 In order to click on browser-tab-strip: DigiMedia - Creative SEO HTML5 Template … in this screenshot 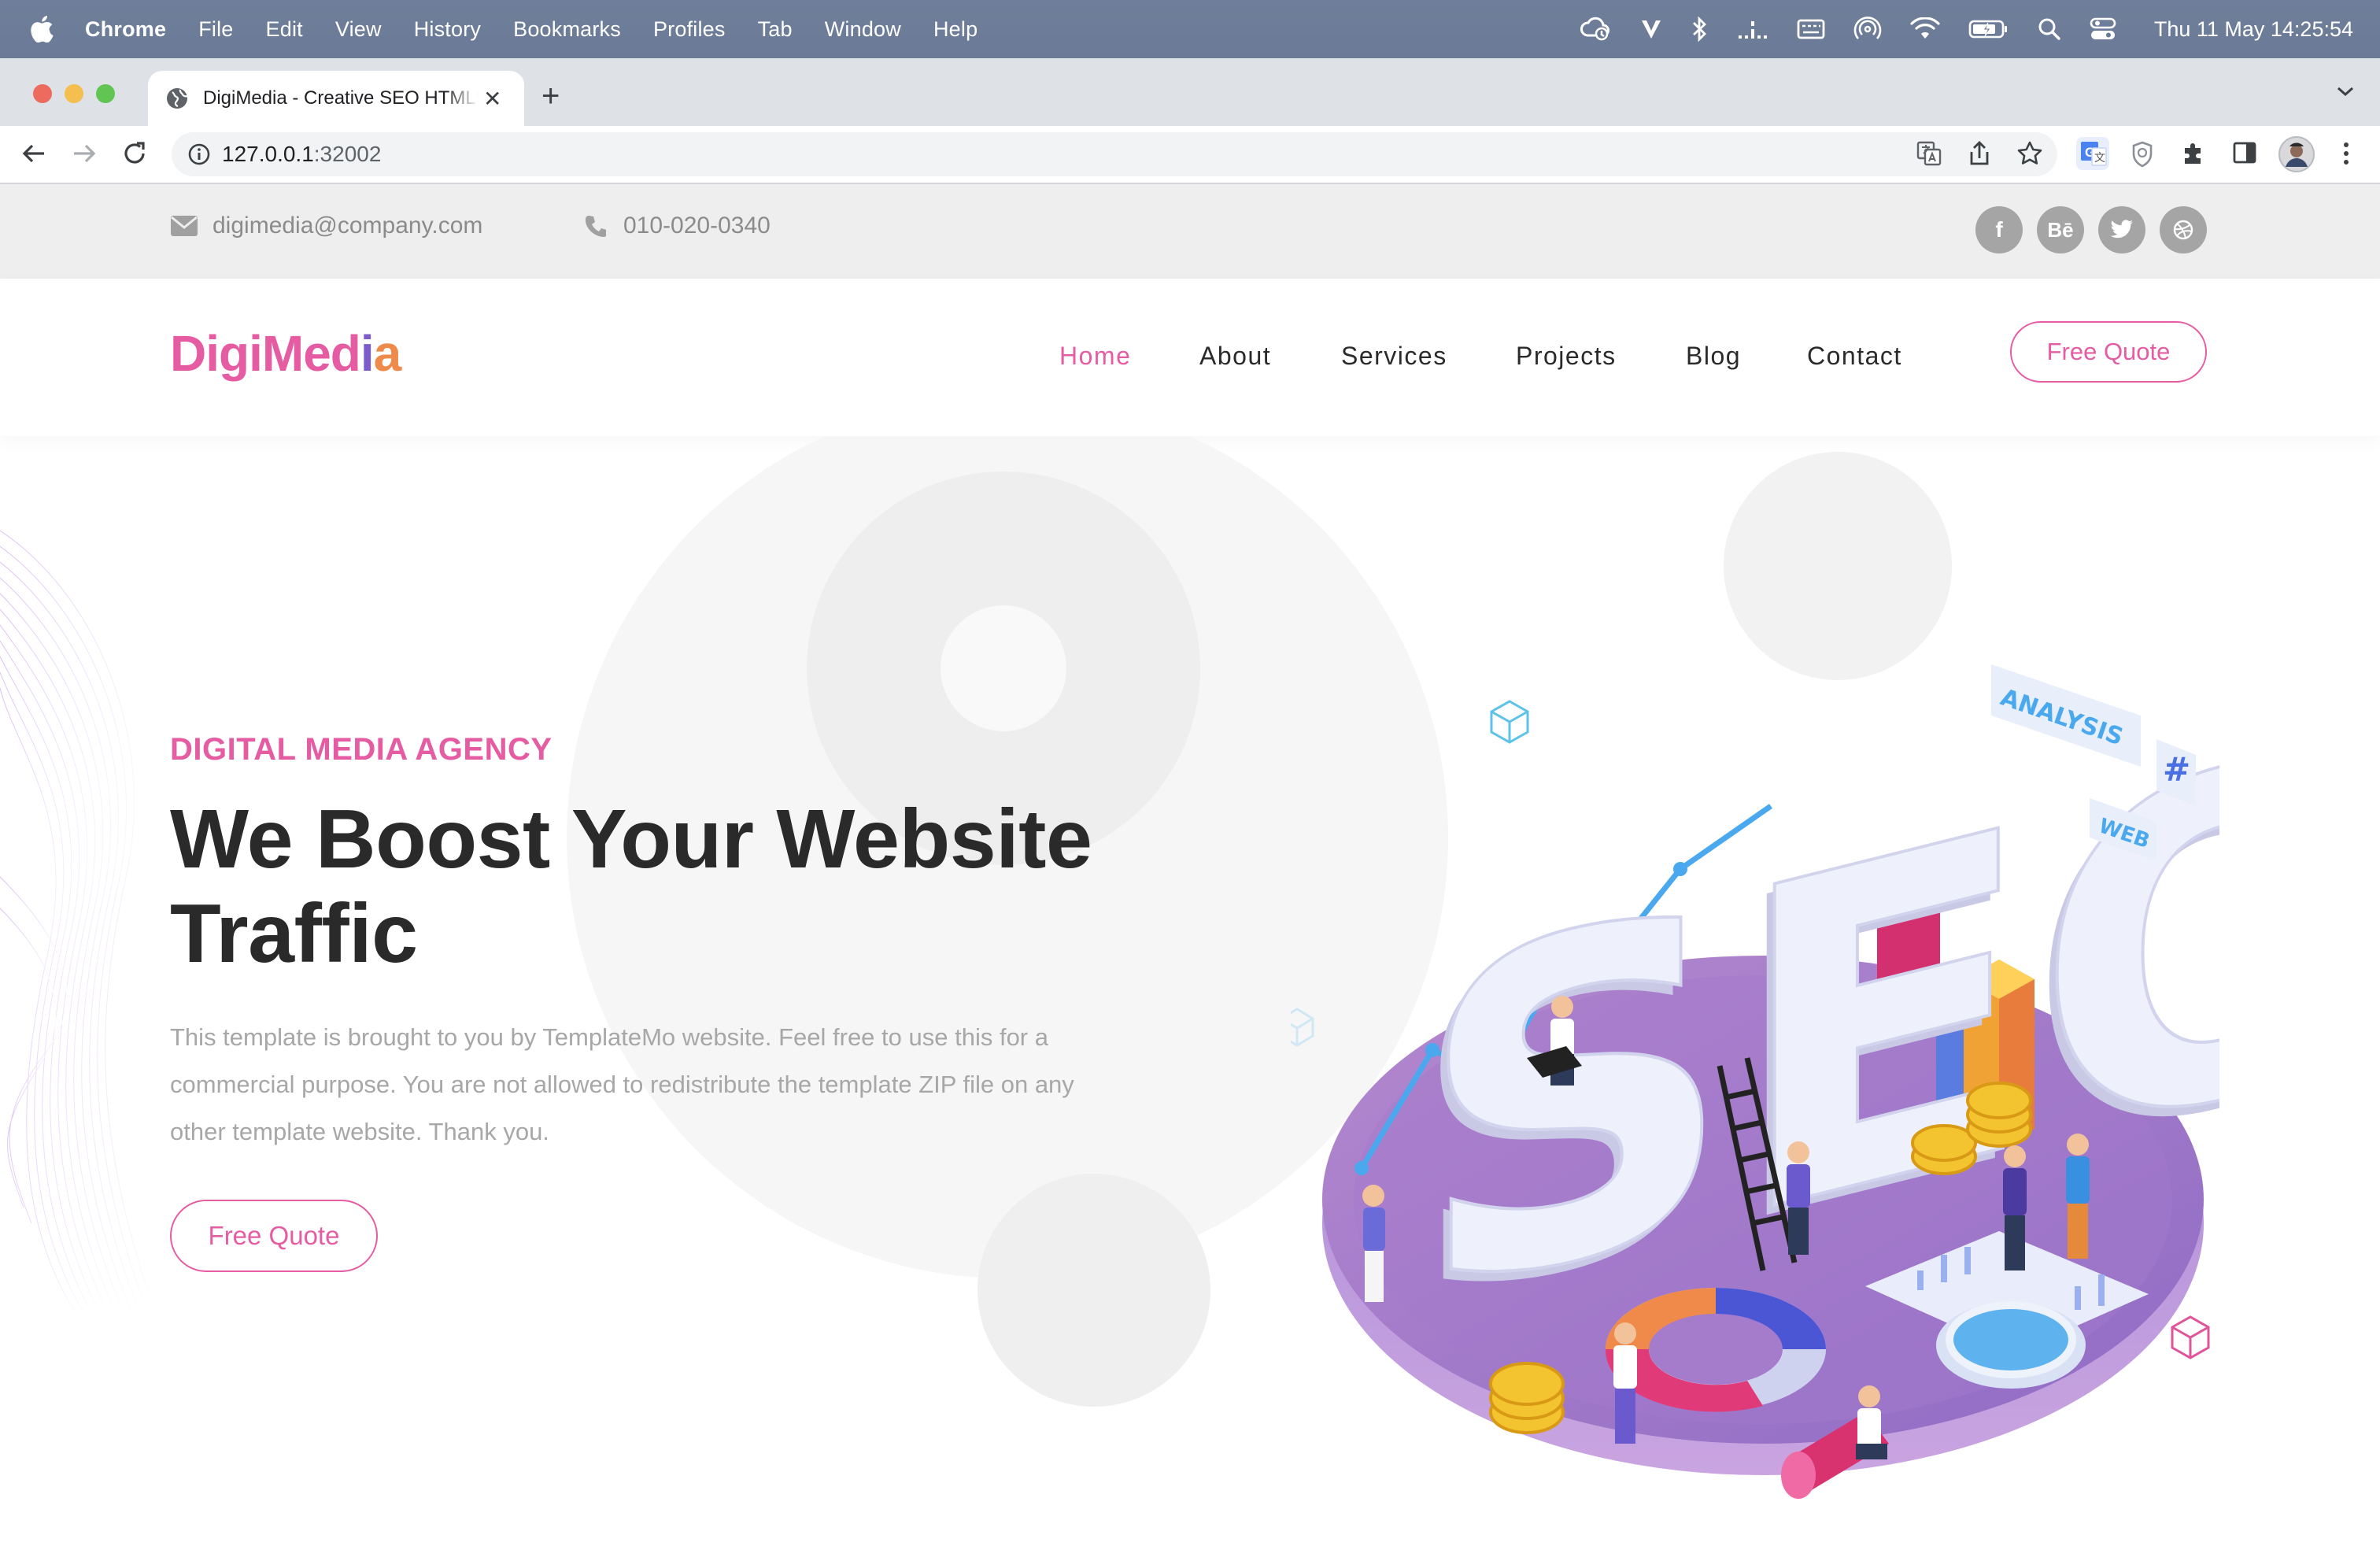, I will do `click(1190, 92)`.